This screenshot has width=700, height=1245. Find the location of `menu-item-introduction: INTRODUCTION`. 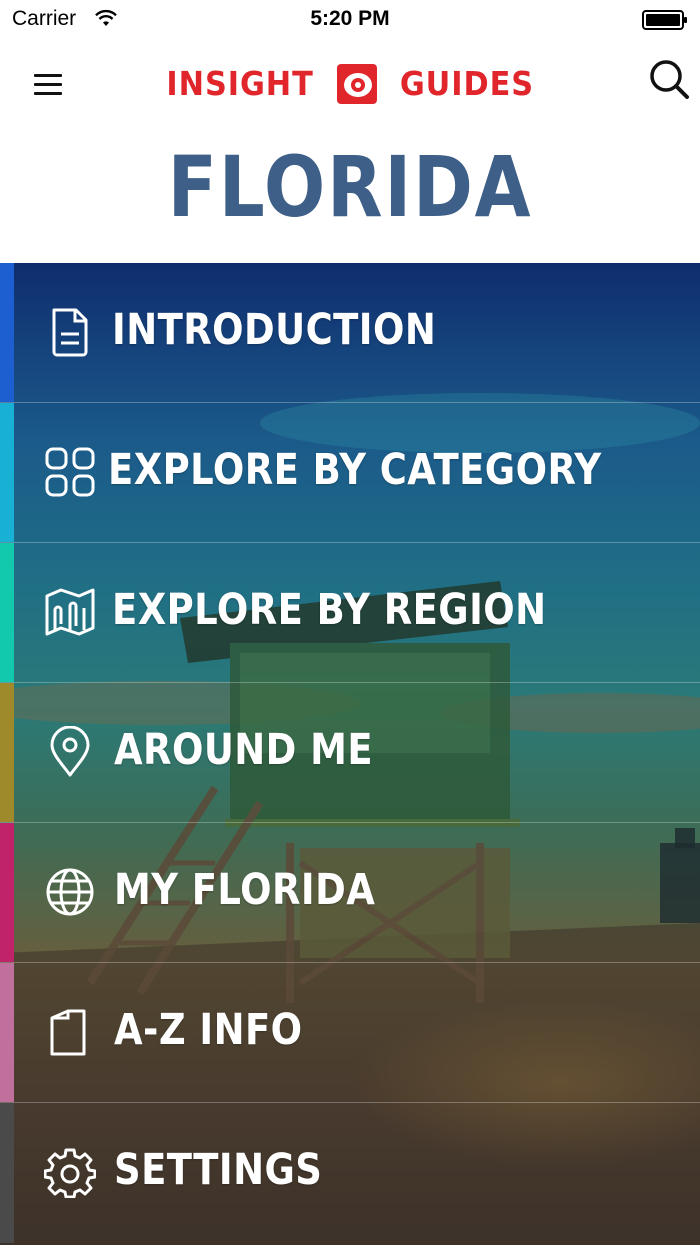

menu-item-introduction: INTRODUCTION is located at coordinates (350, 333).